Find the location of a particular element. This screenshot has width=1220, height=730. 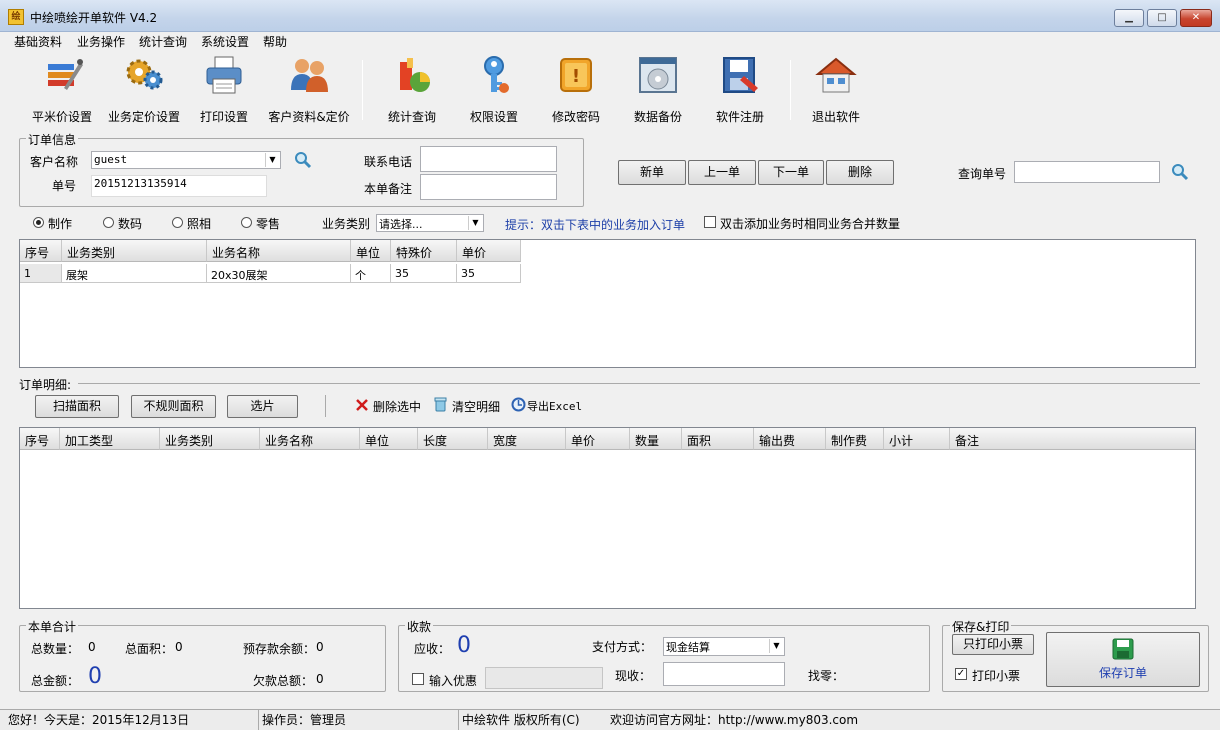

detail-col-header: 单位 is located at coordinates (389, 439).